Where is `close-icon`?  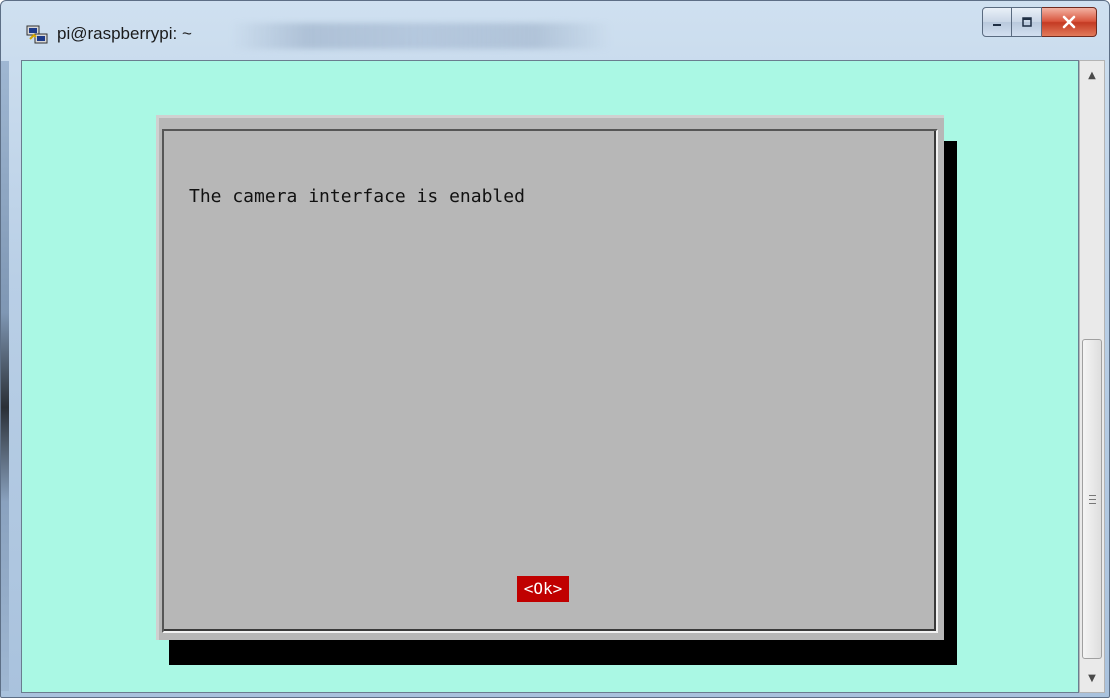 close-icon is located at coordinates (1069, 22).